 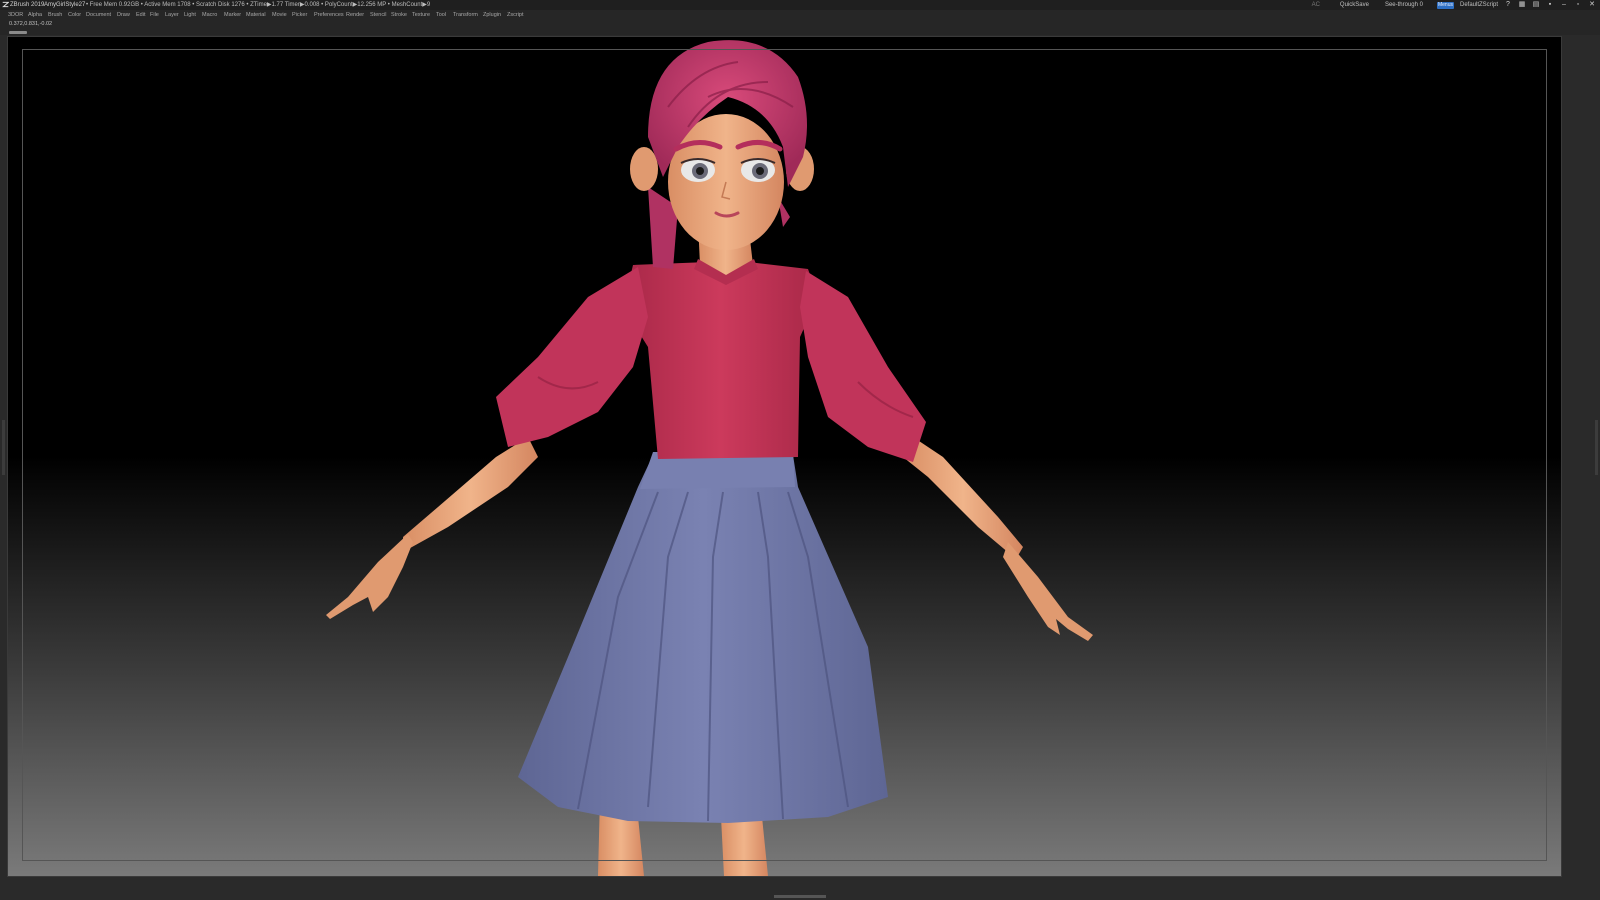 I want to click on ac-toggle: AC, so click(x=1316, y=5).